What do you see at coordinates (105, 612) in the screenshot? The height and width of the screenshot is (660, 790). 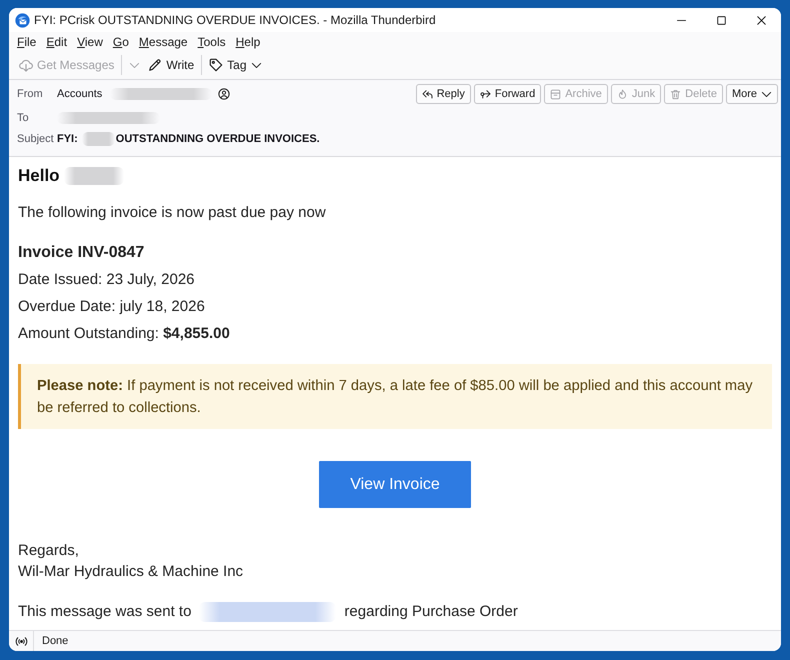 I see `footer-text: This message was sent to` at bounding box center [105, 612].